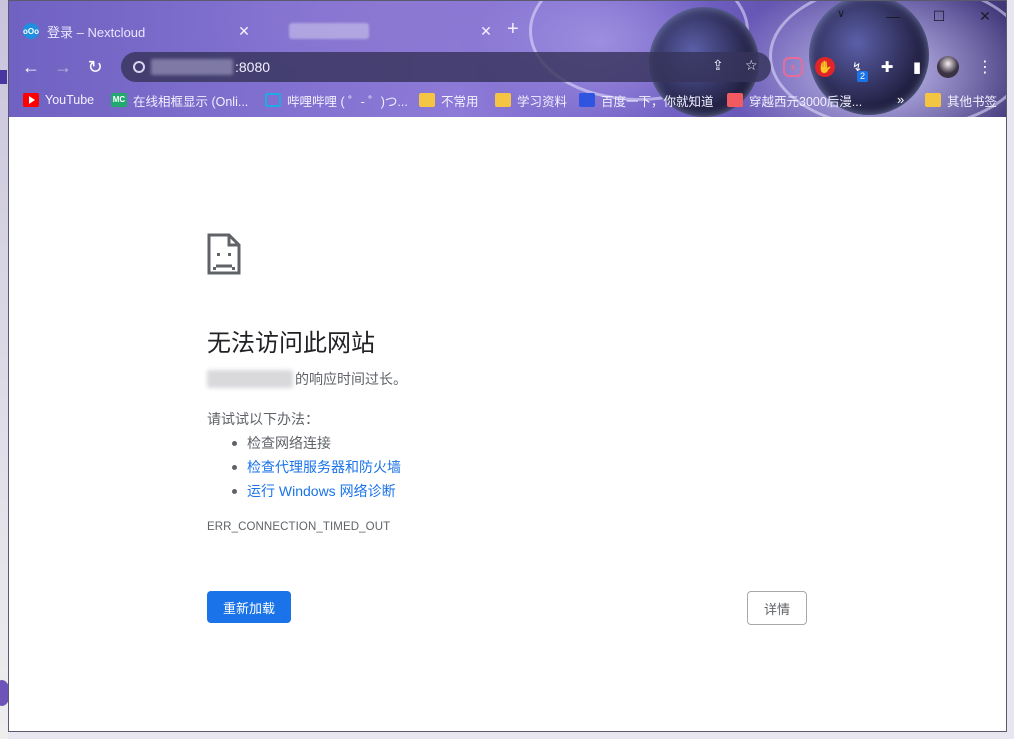  Describe the element at coordinates (291, 343) in the screenshot. I see `page-title: 无法访问此网站` at that location.